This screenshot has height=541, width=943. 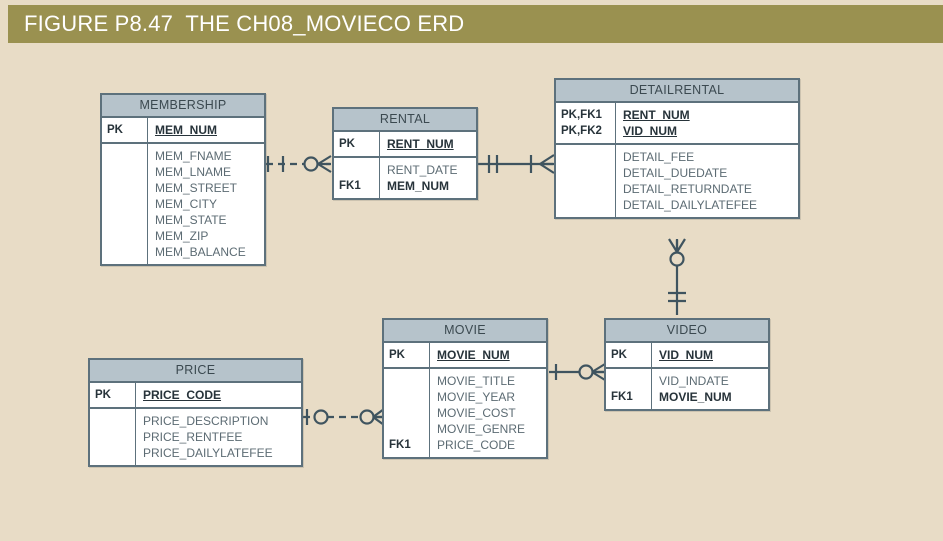 I want to click on entity-video-attr-key-labels: FK1, so click(x=629, y=389).